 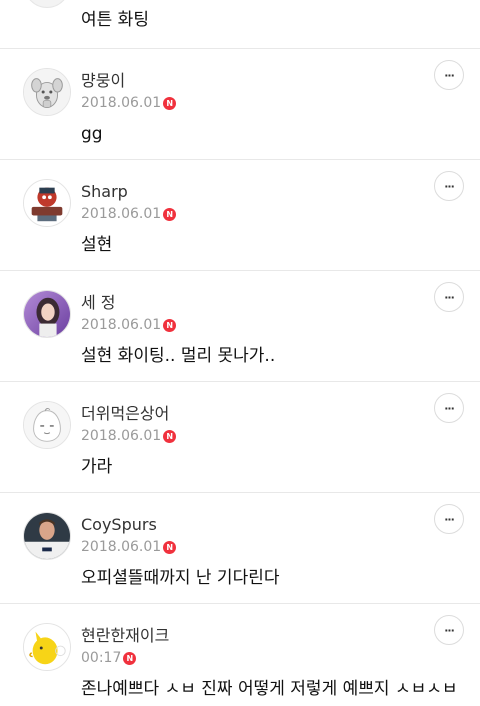 I want to click on comment-text: 가라, so click(x=97, y=467).